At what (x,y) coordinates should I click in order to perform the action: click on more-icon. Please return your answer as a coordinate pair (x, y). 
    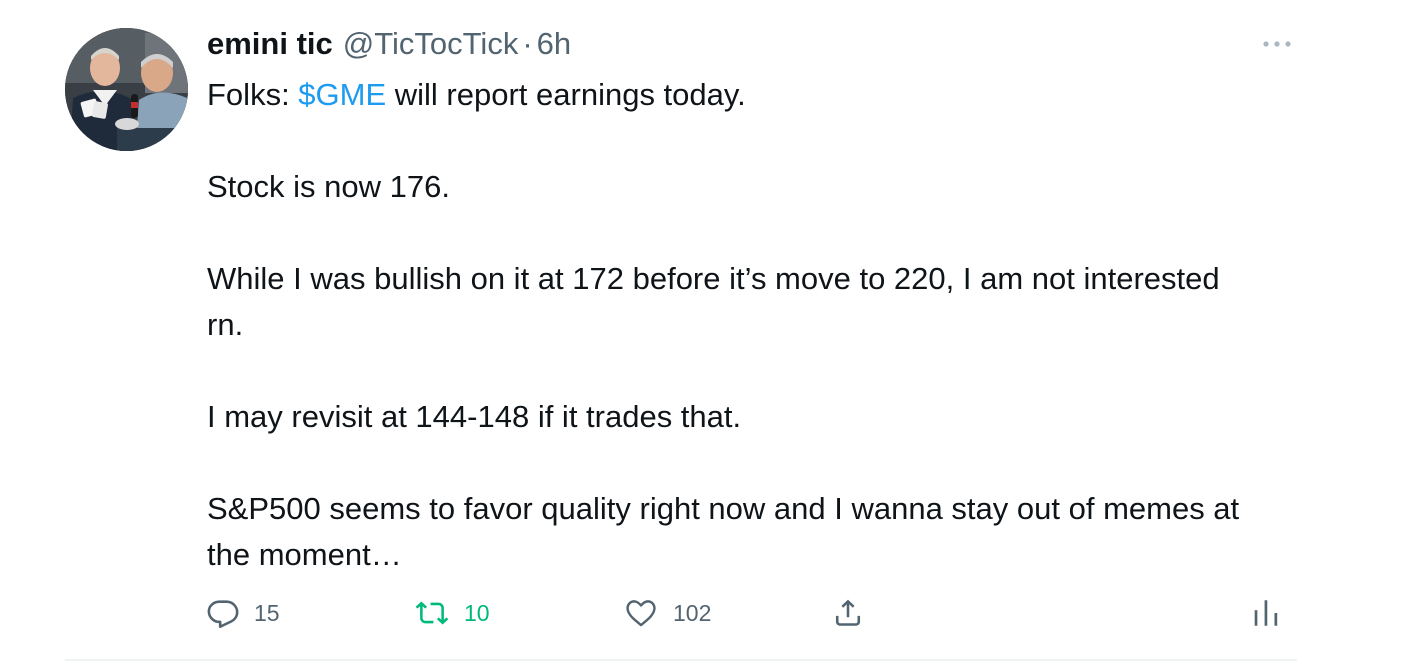
    Looking at the image, I should click on (1277, 44).